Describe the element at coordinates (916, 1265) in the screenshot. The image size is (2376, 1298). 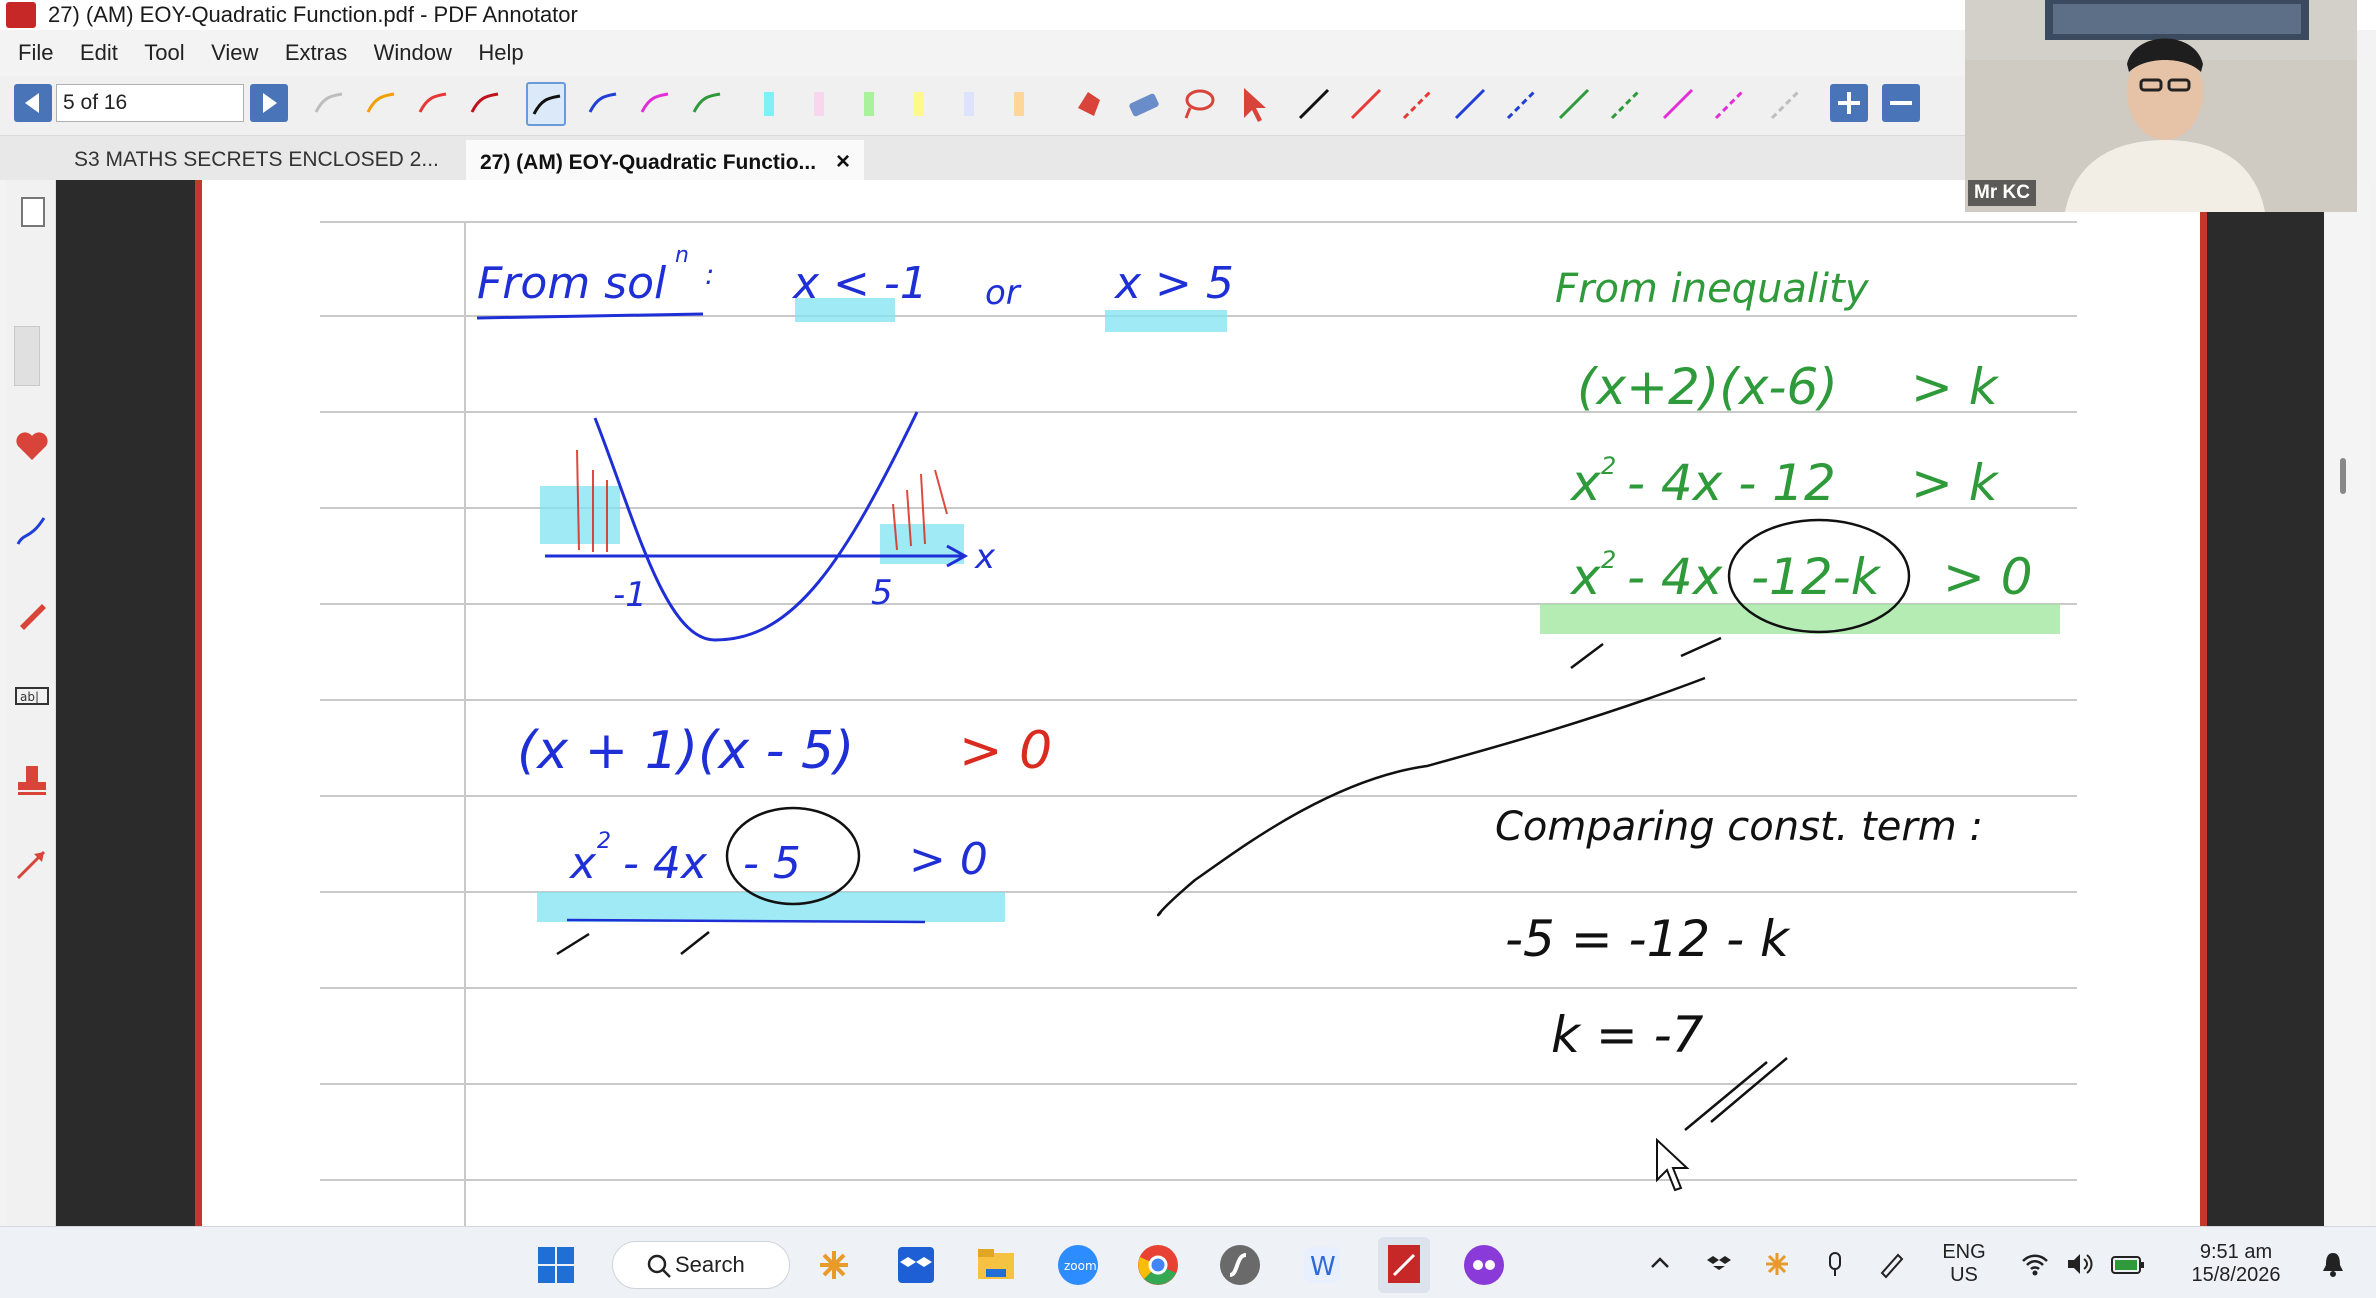
I see `dropbox-icon` at that location.